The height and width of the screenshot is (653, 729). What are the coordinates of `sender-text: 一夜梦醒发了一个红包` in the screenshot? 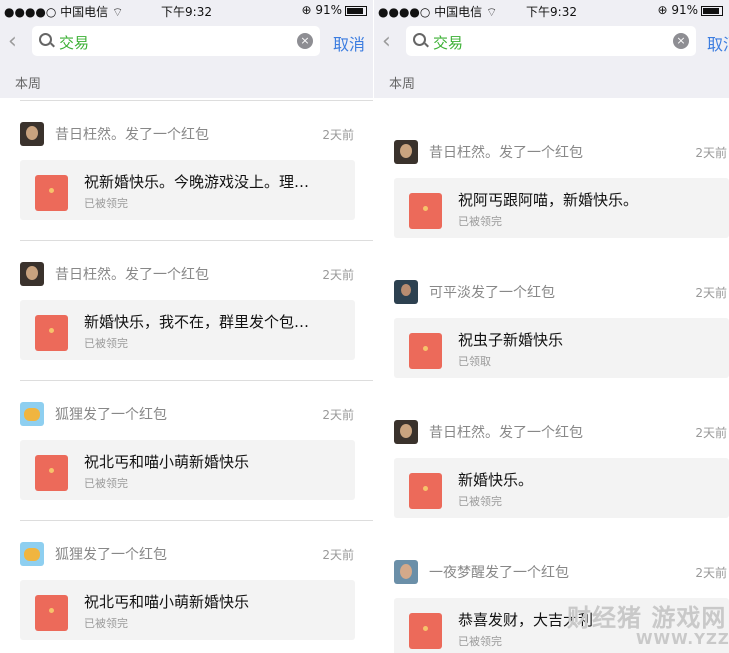 It's located at (499, 573).